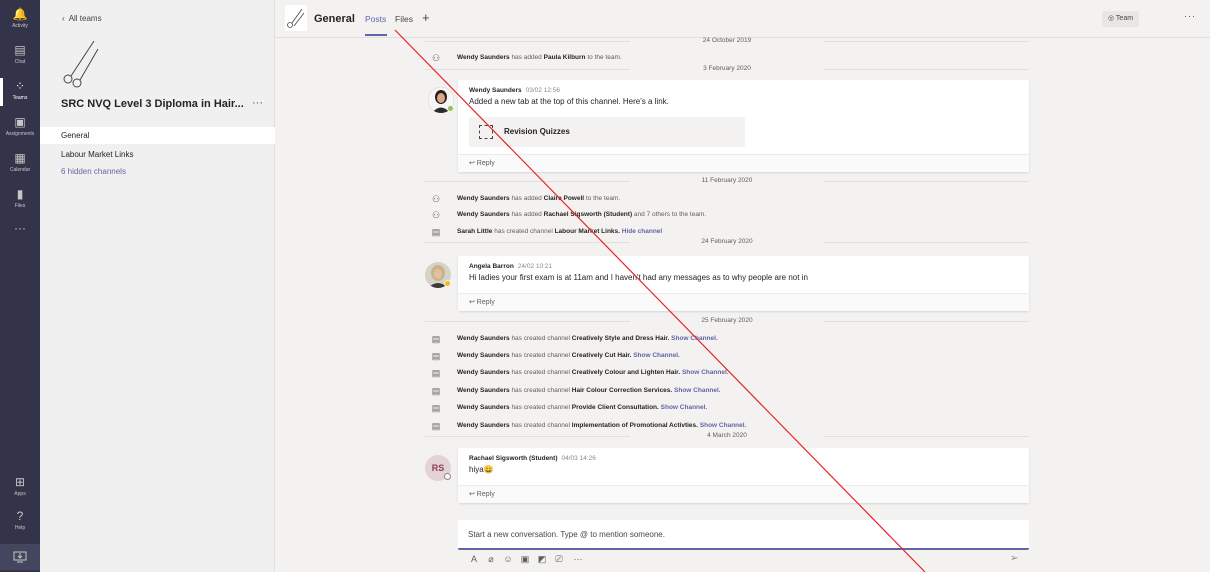 The height and width of the screenshot is (572, 1210). What do you see at coordinates (334, 19) in the screenshot?
I see `channel-title: General` at bounding box center [334, 19].